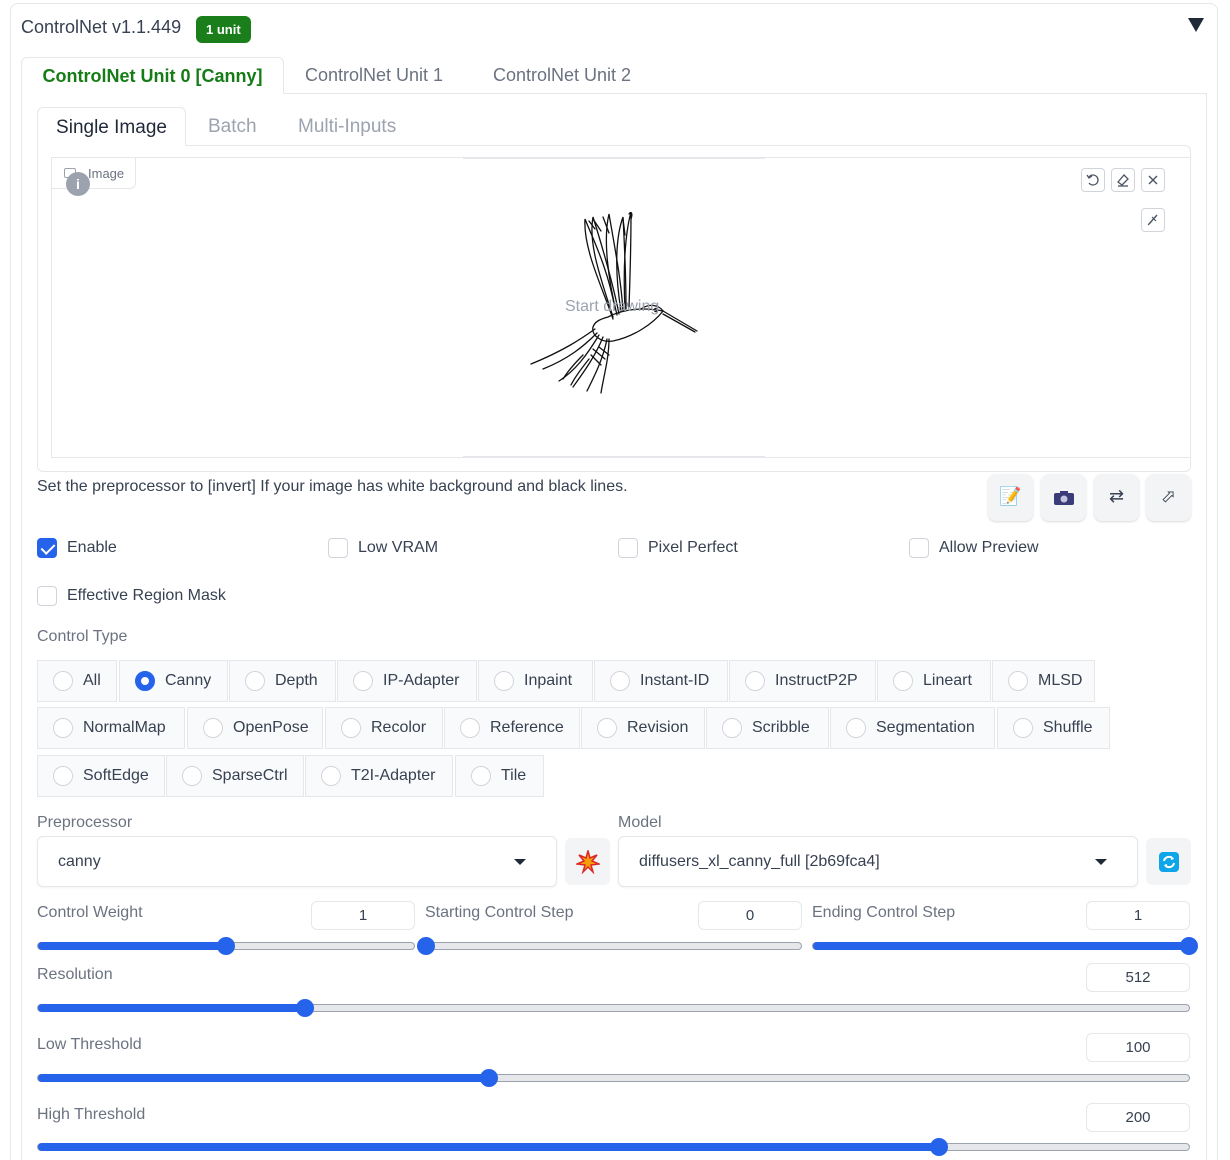  Describe the element at coordinates (85, 822) in the screenshot. I see `preprocessor-label: Preprocessor` at that location.